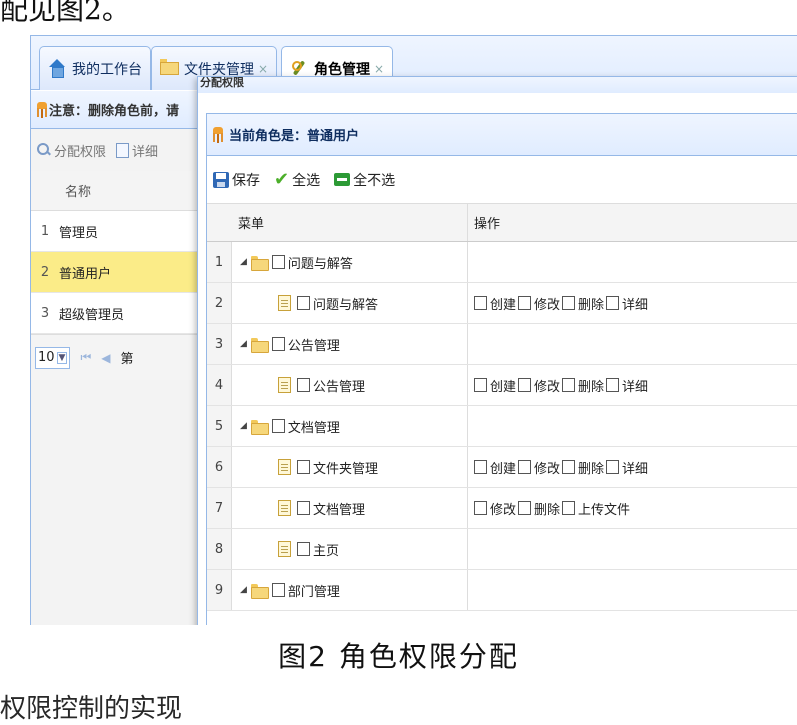 This screenshot has height=725, width=797. What do you see at coordinates (502, 590) in the screenshot?
I see `tree-row: 9 ◢ 部门管理` at bounding box center [502, 590].